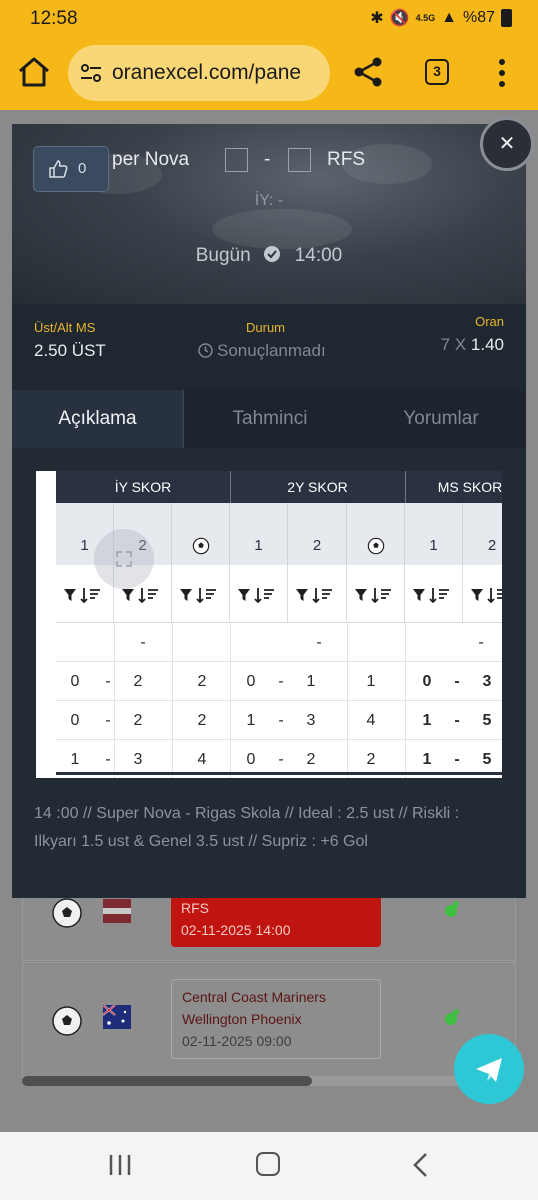 The height and width of the screenshot is (1200, 538). I want to click on status-icons: ✱ 🔇 4.5G ▲ %87, so click(441, 18).